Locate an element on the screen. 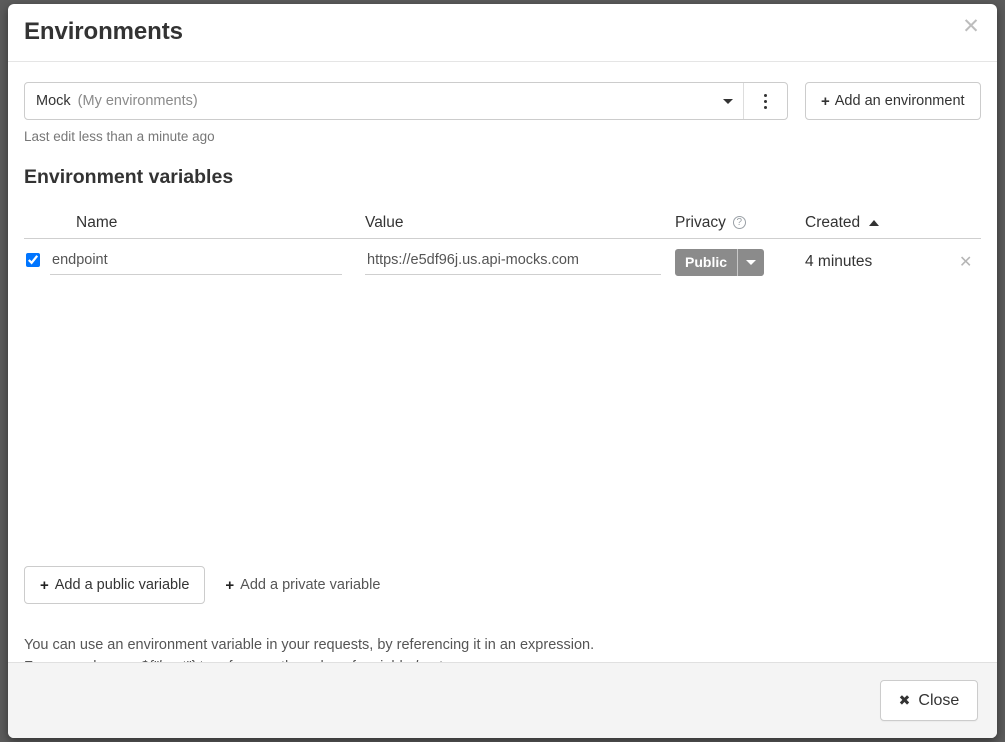  close-button-label: Close is located at coordinates (939, 700).